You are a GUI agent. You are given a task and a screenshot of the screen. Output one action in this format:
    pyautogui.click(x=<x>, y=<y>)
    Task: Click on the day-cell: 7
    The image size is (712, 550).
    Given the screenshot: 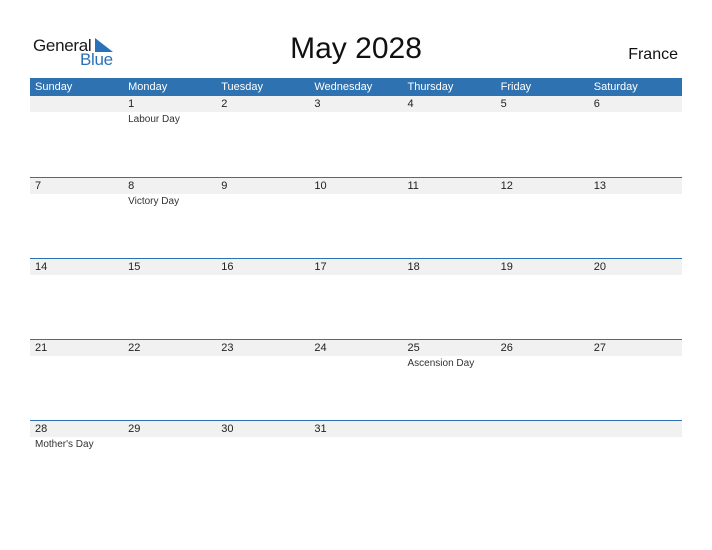 What is the action you would take?
    pyautogui.click(x=76, y=193)
    